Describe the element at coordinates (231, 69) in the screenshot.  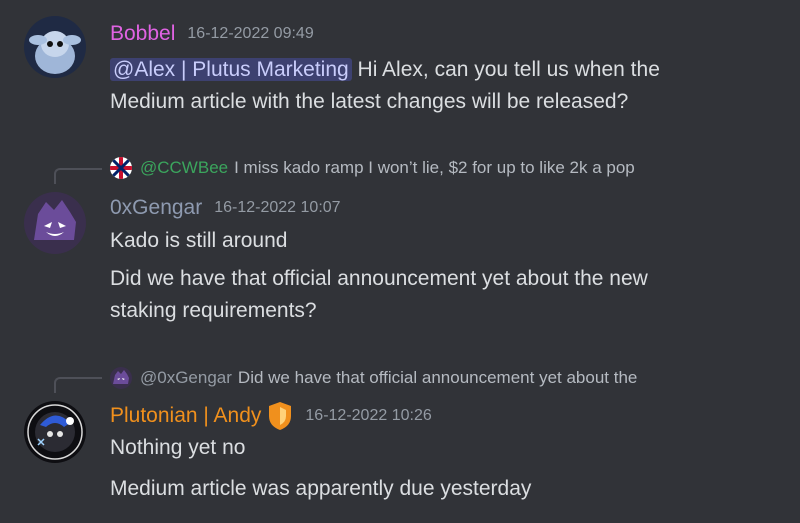
I see `user-mention: @Alex | Plutus Marketing` at that location.